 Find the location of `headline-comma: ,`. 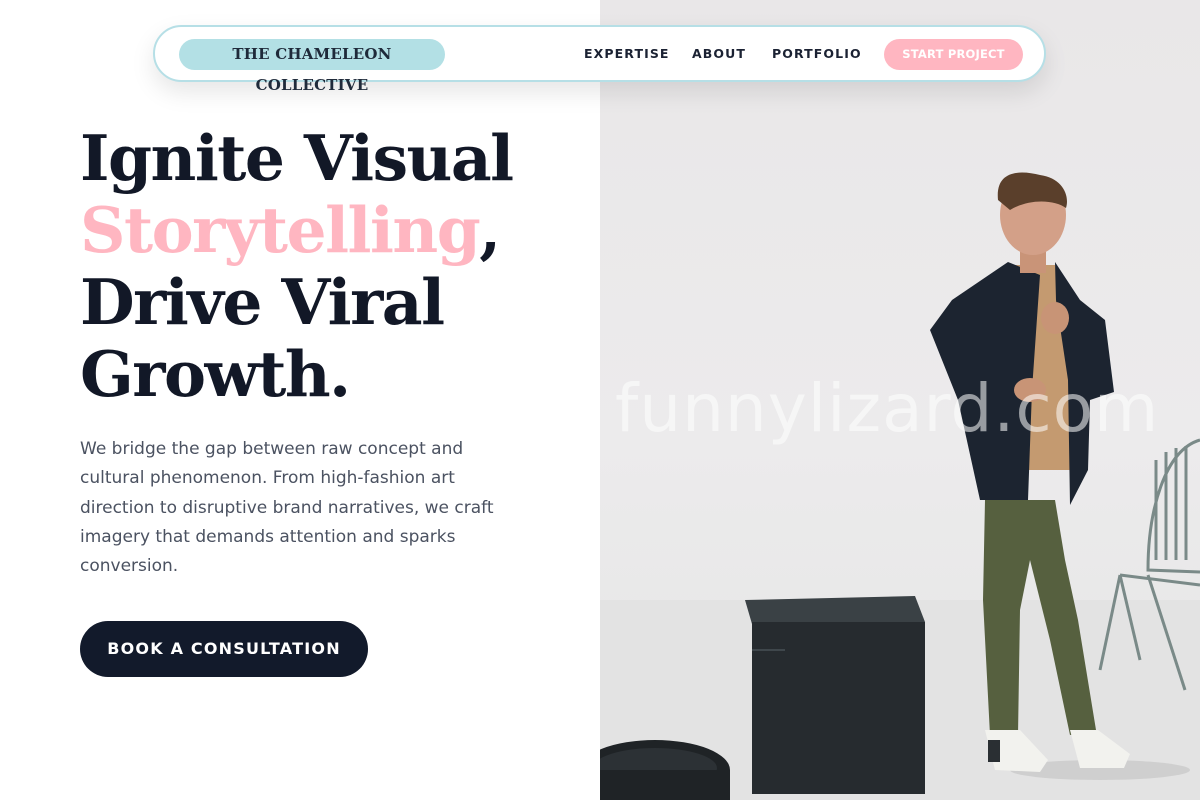

headline-comma: , is located at coordinates (490, 230).